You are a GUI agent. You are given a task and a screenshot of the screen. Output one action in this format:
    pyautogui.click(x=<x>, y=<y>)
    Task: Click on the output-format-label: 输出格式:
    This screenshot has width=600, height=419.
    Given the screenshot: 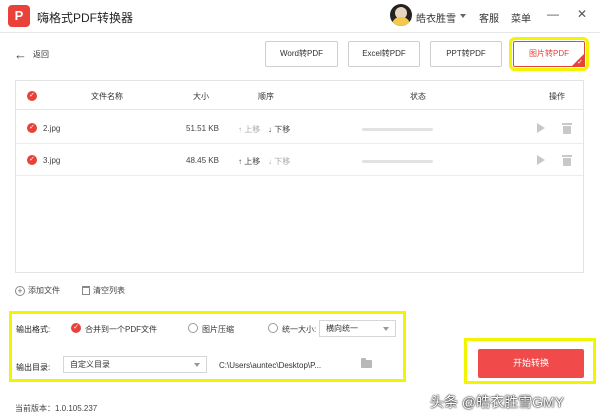 What is the action you would take?
    pyautogui.click(x=33, y=329)
    